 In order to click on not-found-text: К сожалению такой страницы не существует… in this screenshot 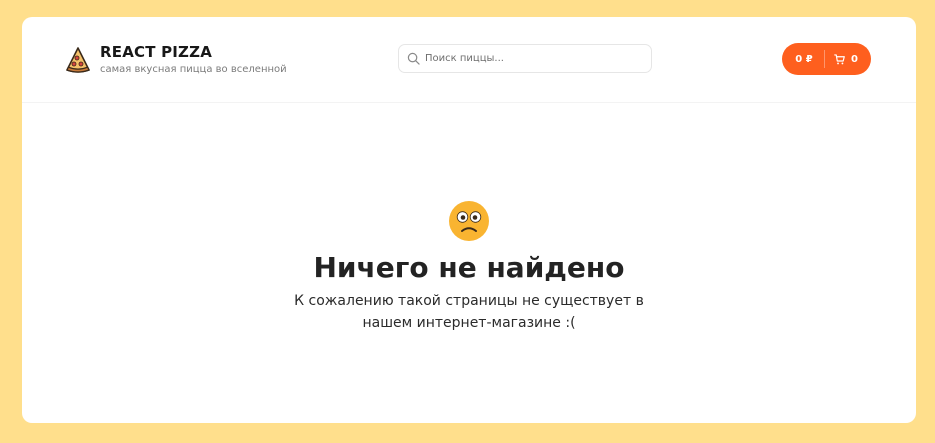, I will do `click(469, 312)`.